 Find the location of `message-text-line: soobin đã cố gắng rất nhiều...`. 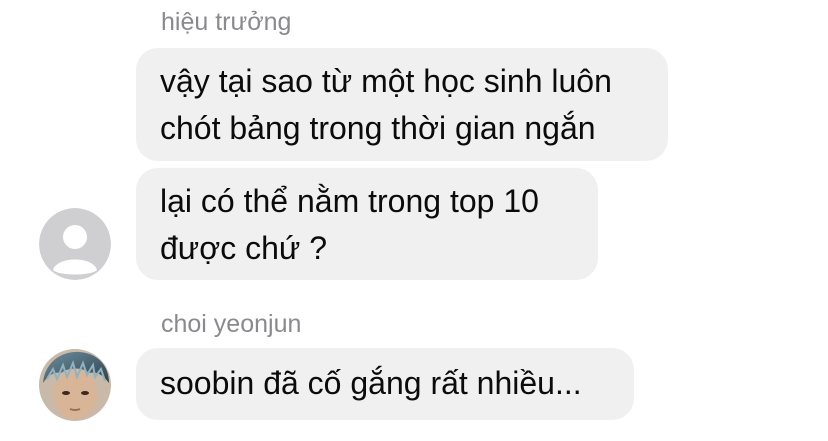

message-text-line: soobin đã cố gắng rất nhiều... is located at coordinates (371, 383).